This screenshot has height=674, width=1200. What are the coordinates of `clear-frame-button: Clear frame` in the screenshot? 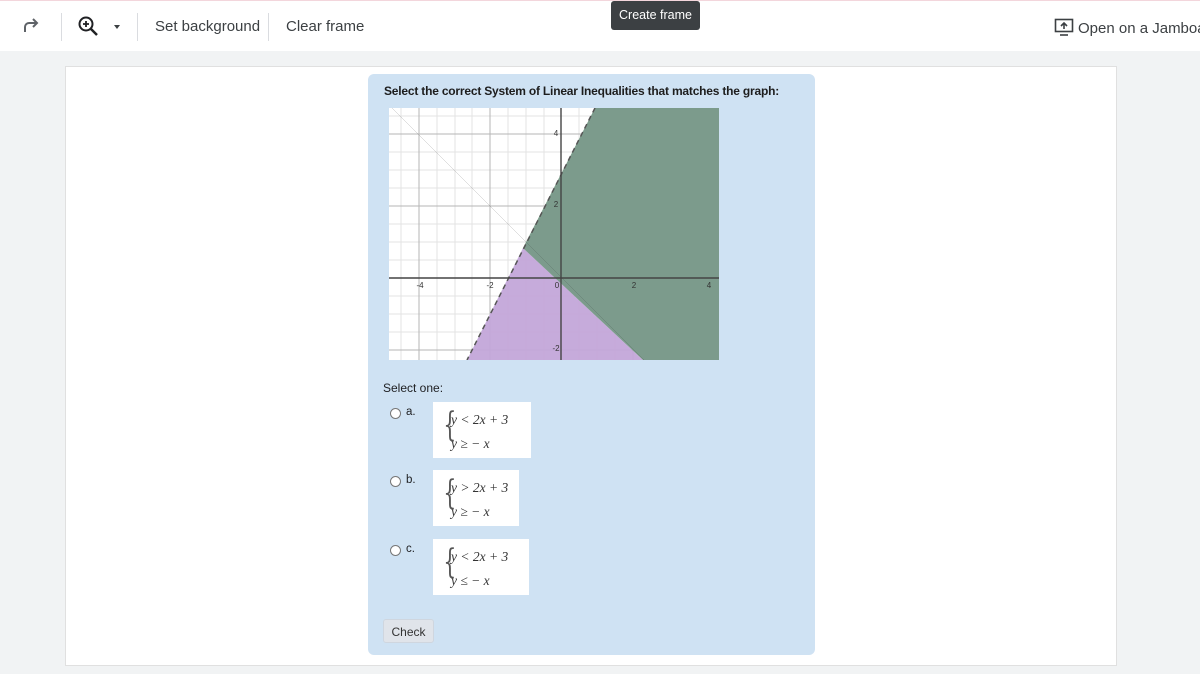 It's located at (325, 26).